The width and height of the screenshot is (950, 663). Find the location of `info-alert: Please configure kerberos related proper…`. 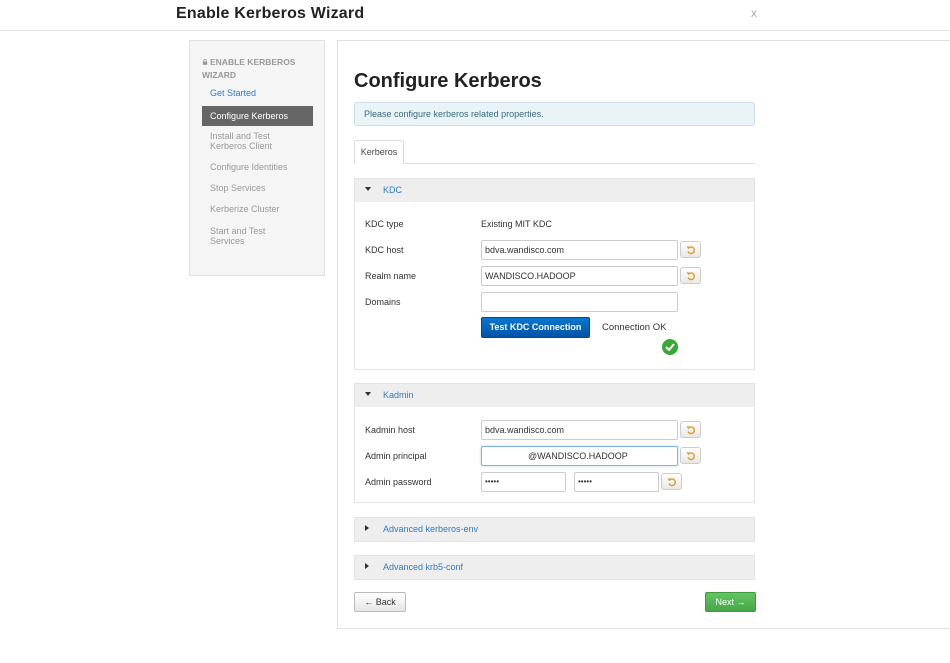

info-alert: Please configure kerberos related proper… is located at coordinates (554, 114).